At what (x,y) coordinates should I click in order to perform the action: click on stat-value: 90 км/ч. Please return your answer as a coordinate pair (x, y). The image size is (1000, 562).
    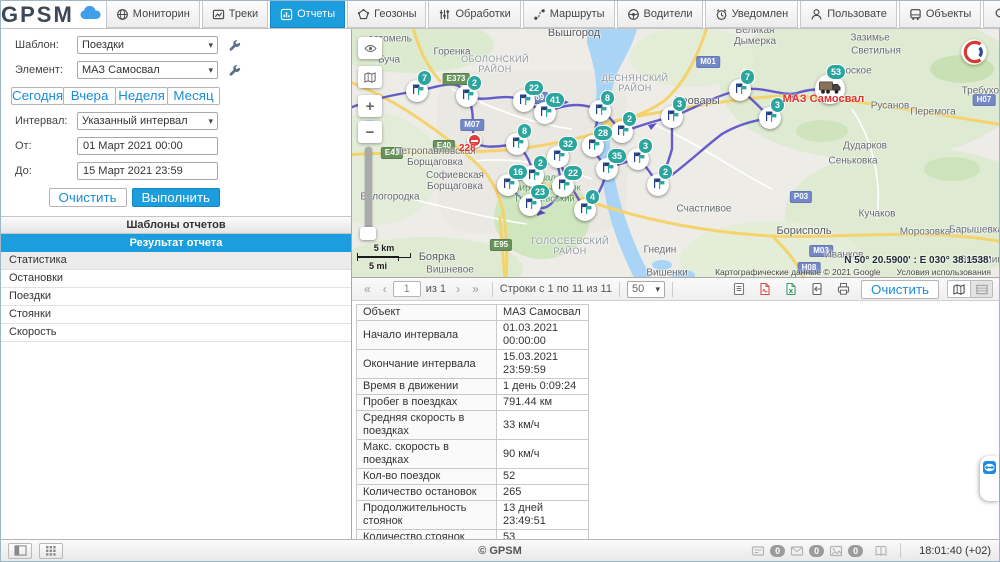
    Looking at the image, I should click on (542, 454).